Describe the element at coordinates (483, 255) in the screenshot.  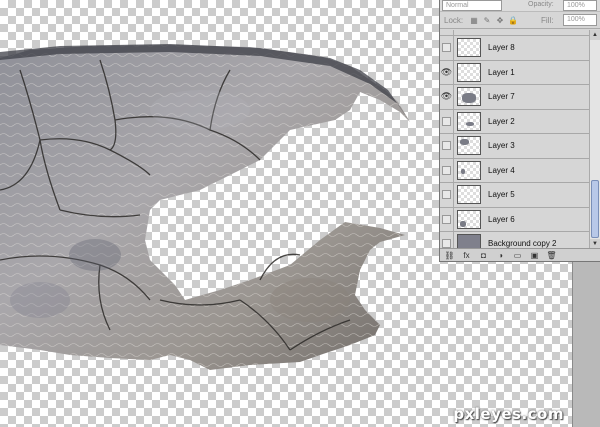
I see `add-mask-icon: ◘` at that location.